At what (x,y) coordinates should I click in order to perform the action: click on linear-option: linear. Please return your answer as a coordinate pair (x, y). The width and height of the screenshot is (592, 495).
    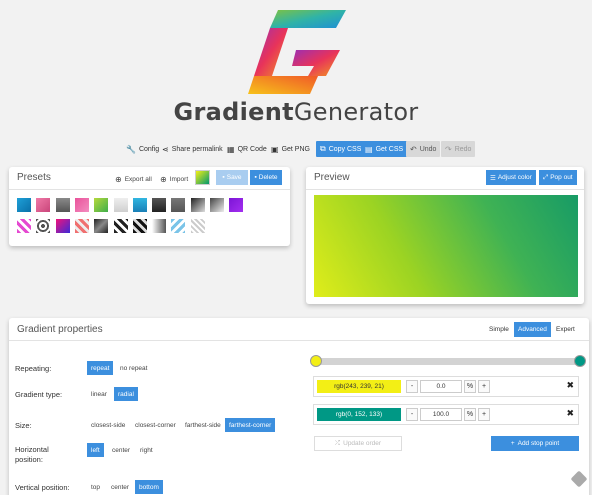
    Looking at the image, I should click on (99, 394).